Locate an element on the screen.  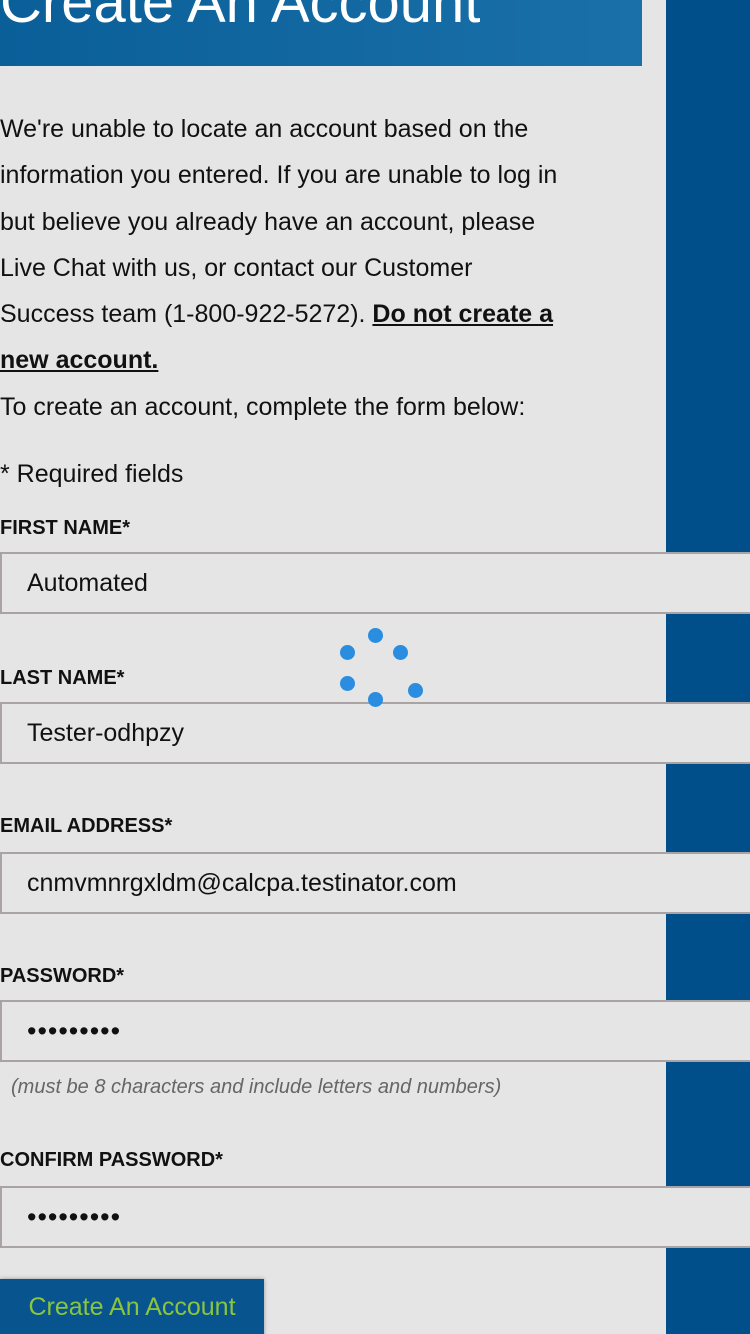
create-account-button: Create An Account is located at coordinates (132, 1306).